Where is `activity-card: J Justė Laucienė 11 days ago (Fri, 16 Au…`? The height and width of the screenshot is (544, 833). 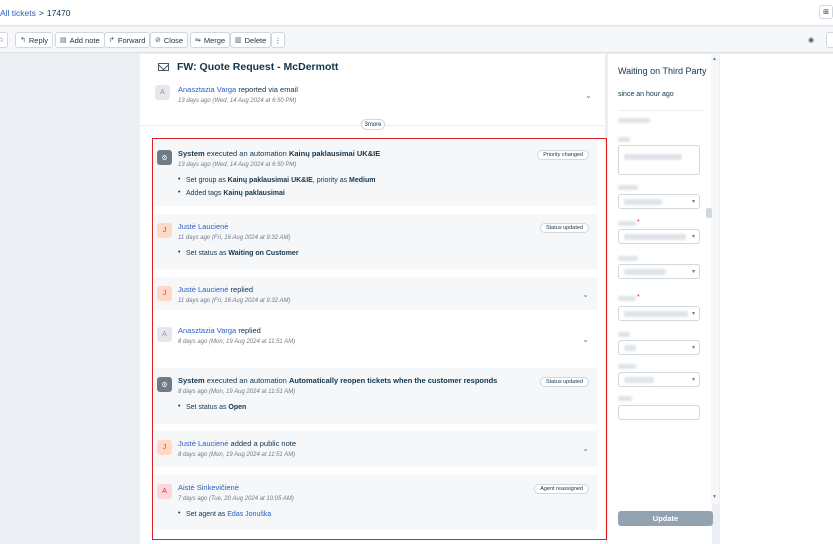 activity-card: J Justė Laucienė 11 days ago (Fri, 16 Au… is located at coordinates (375, 241).